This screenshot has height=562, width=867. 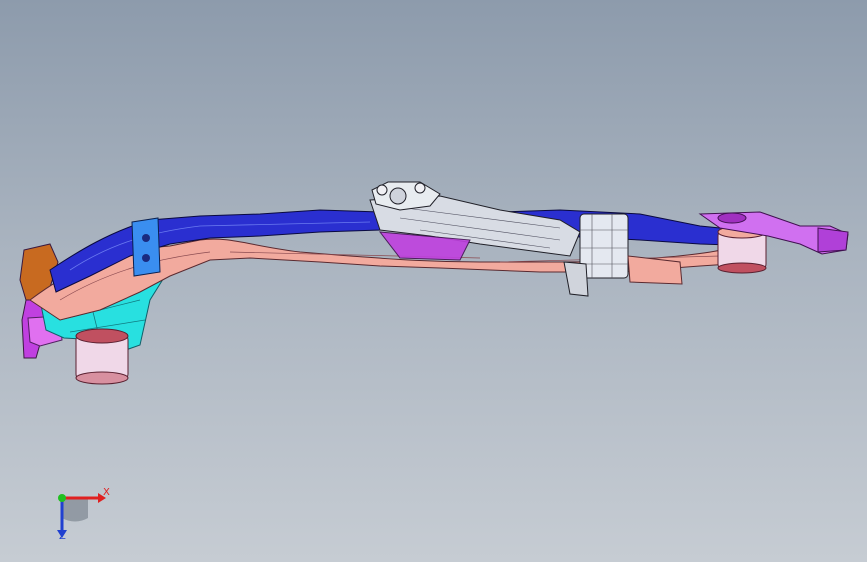 I want to click on triad-plane-icon, so click(x=75, y=510).